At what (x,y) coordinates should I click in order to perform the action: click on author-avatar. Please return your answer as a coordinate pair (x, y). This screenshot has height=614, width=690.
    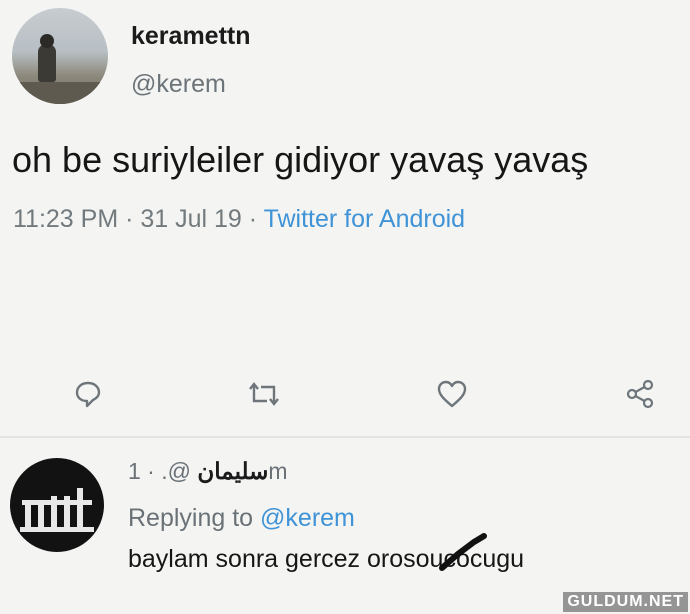
    Looking at the image, I should click on (60, 56).